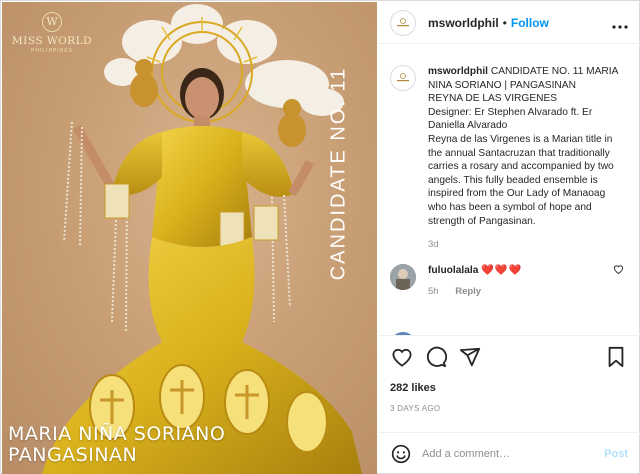 This screenshot has height=474, width=640. What do you see at coordinates (468, 291) in the screenshot?
I see `reply-button: Reply` at bounding box center [468, 291].